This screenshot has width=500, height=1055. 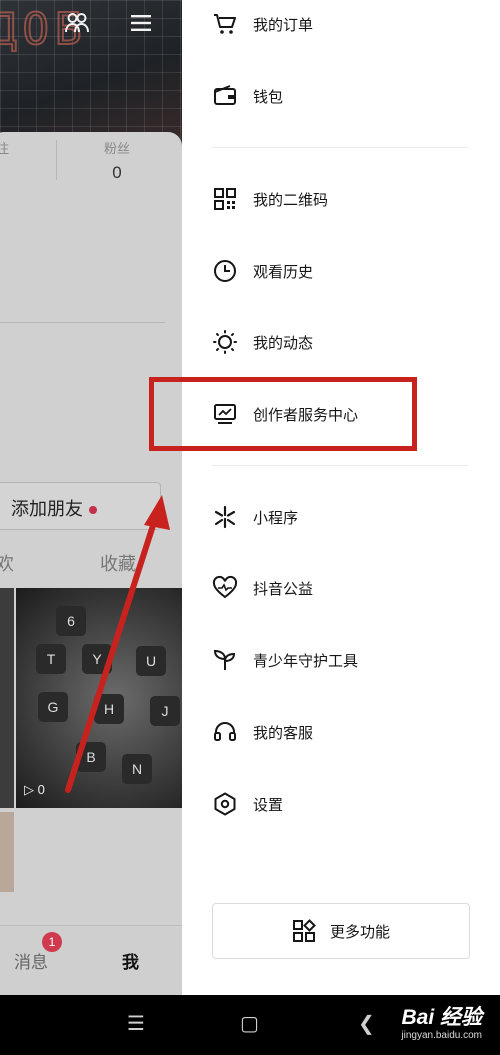 I want to click on stat-fans: 粉丝 0, so click(x=117, y=160).